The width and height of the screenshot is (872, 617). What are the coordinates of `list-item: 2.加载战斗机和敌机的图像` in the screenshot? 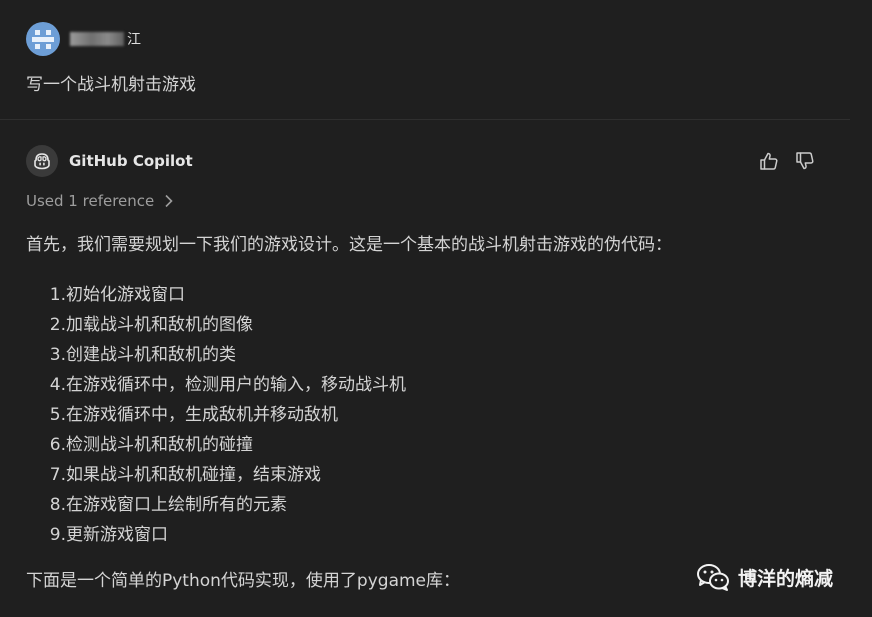 It's located at (151, 325).